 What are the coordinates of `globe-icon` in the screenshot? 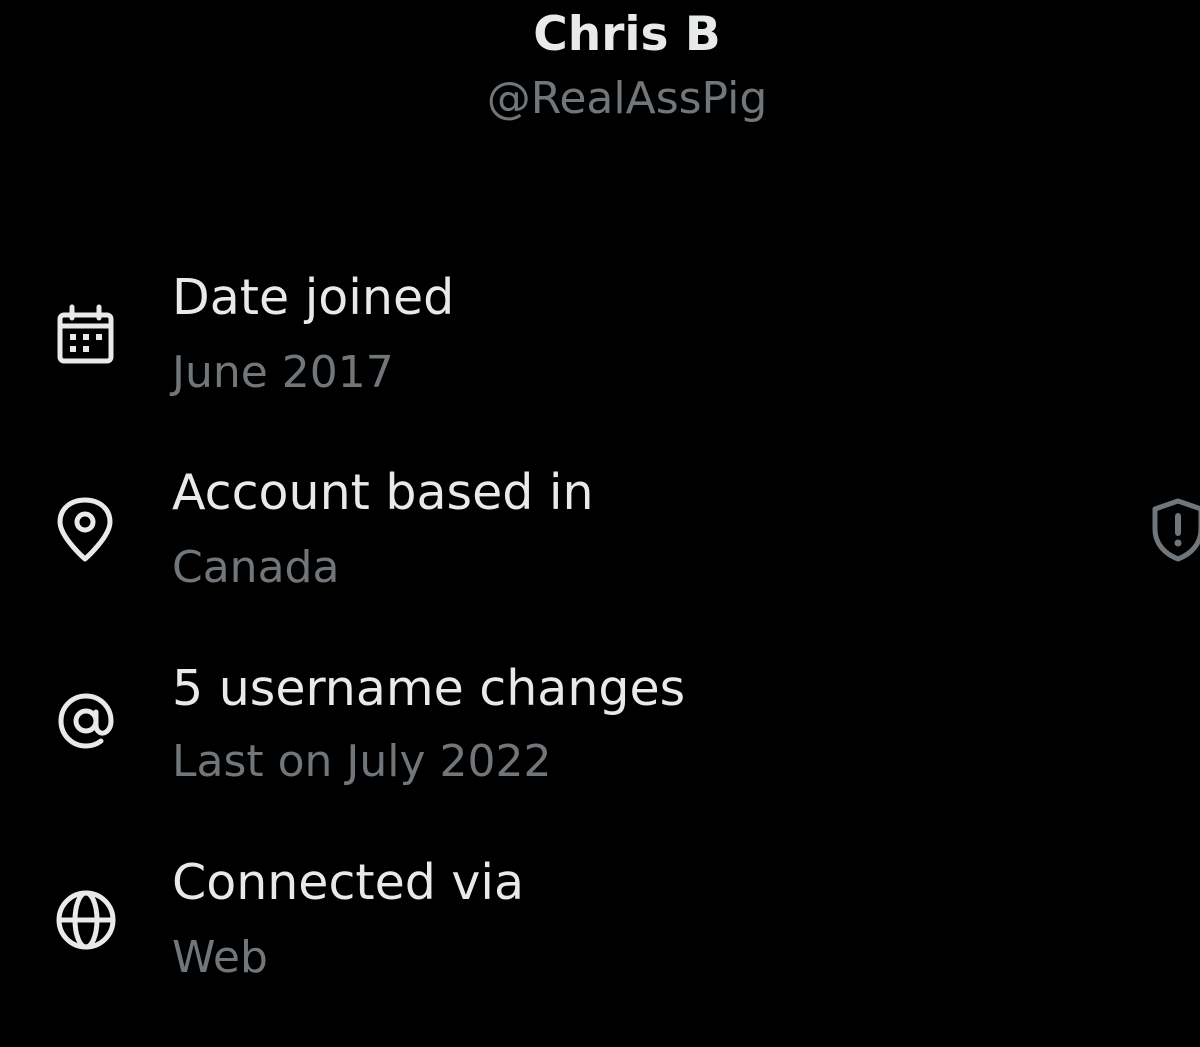 It's located at (86, 920).